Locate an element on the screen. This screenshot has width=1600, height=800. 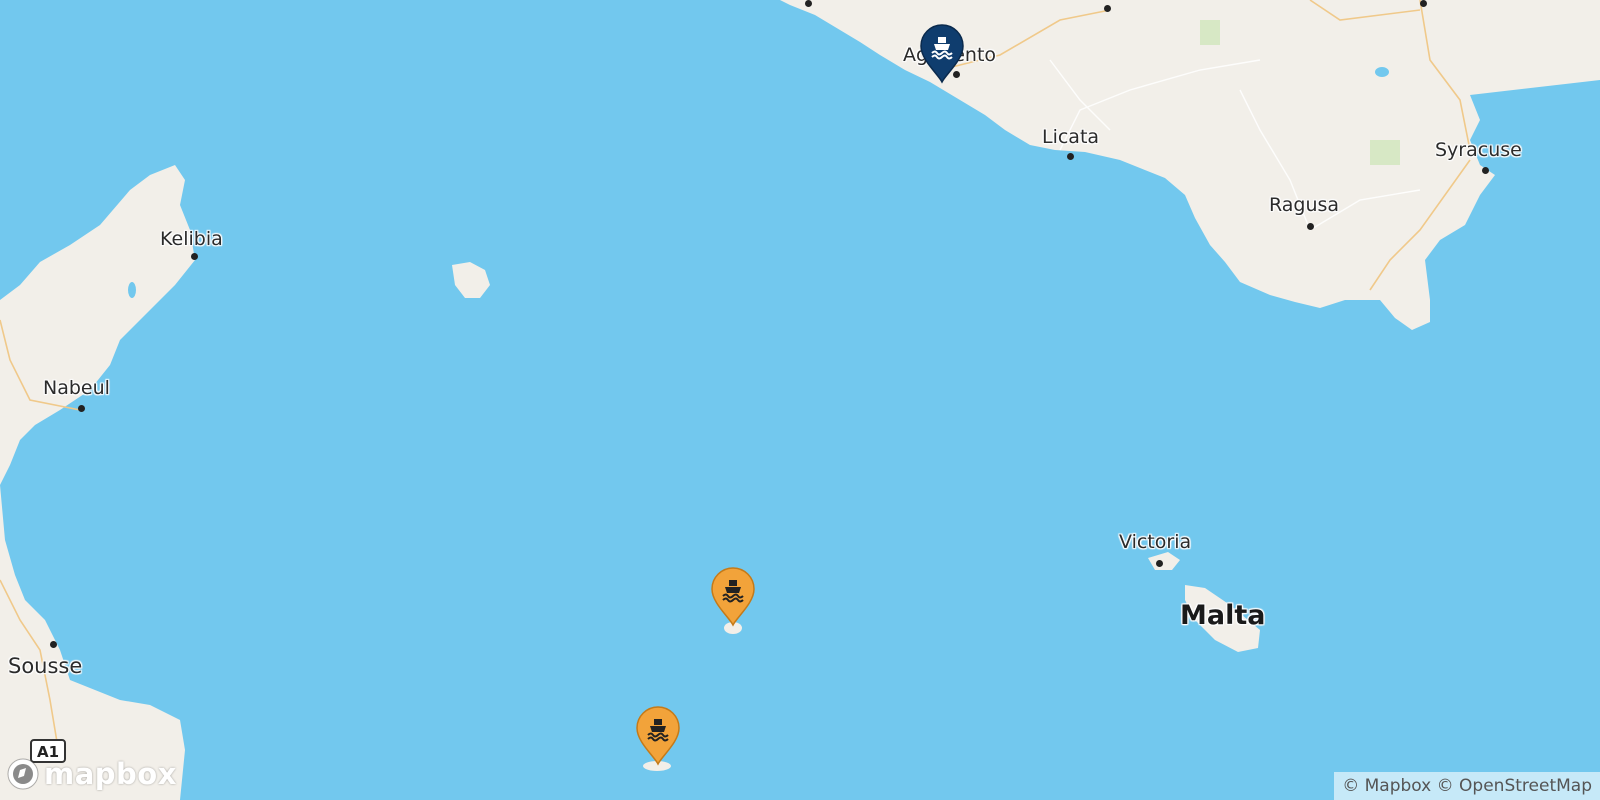
town-dot-north1 is located at coordinates (808, 3).